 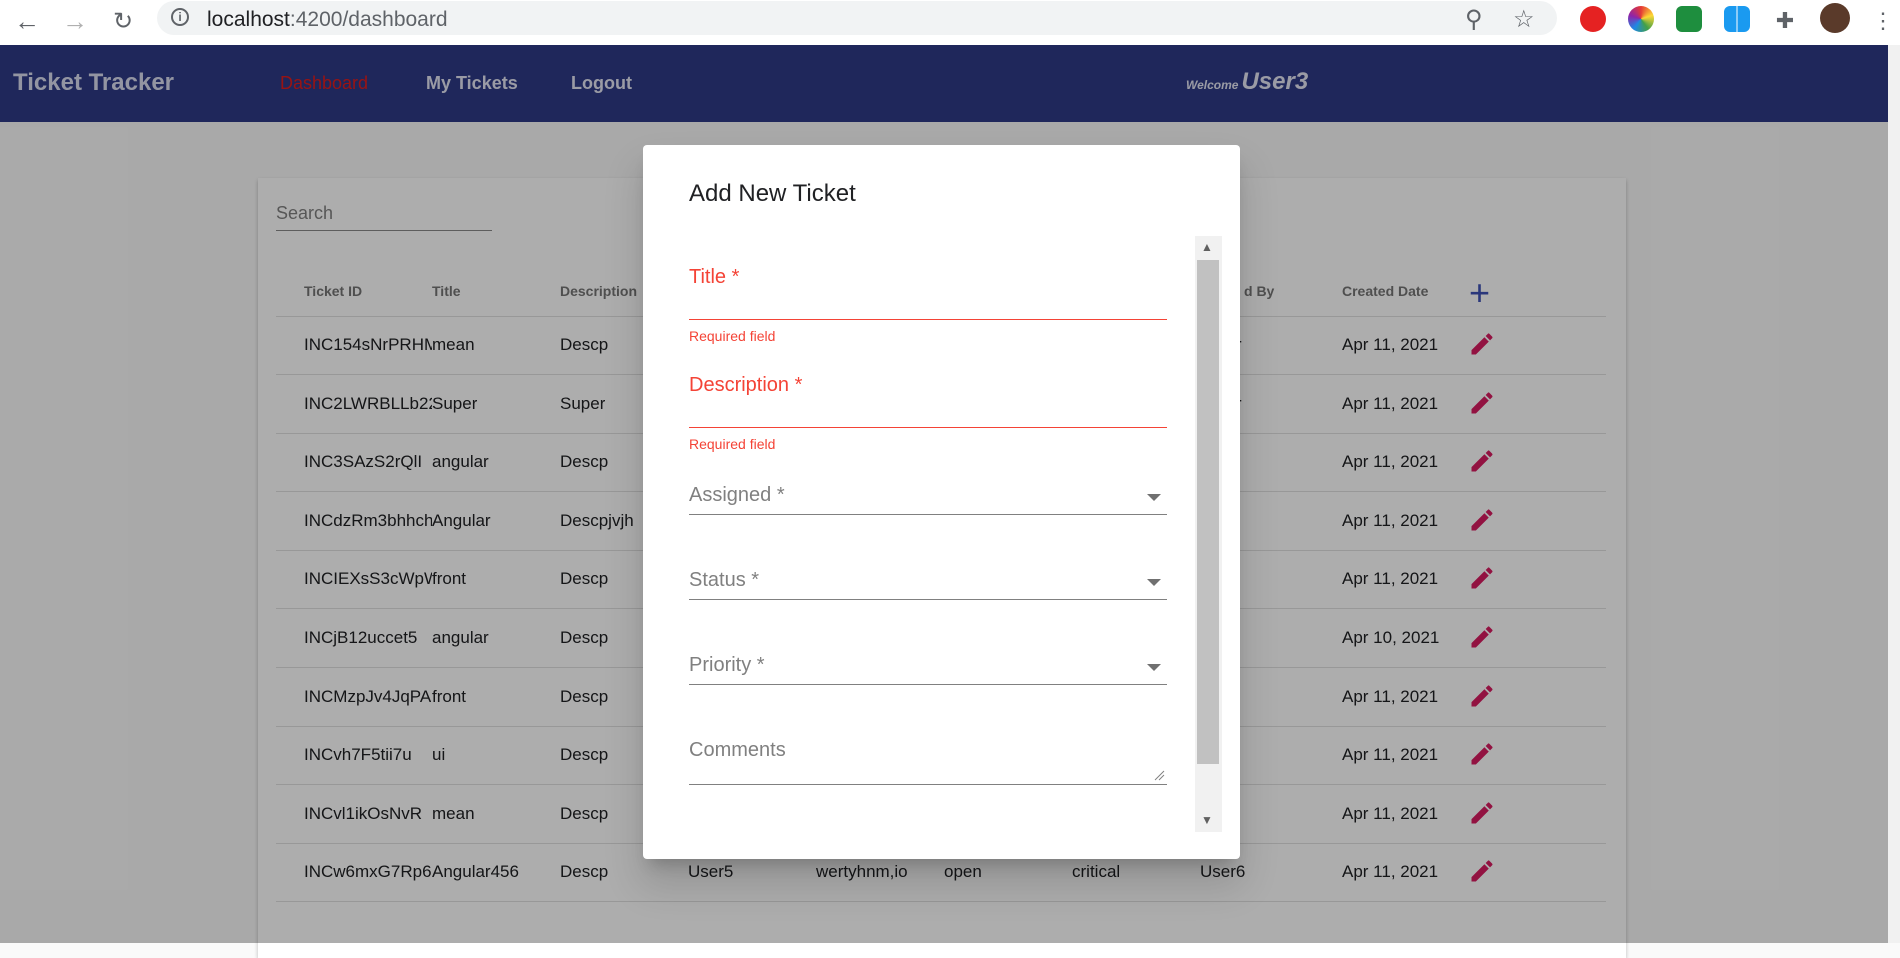 I want to click on title-field: Title * Required field, so click(x=928, y=306).